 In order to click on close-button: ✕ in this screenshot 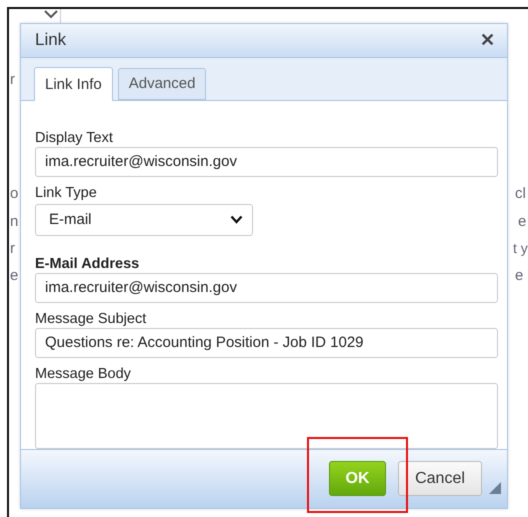, I will do `click(487, 40)`.